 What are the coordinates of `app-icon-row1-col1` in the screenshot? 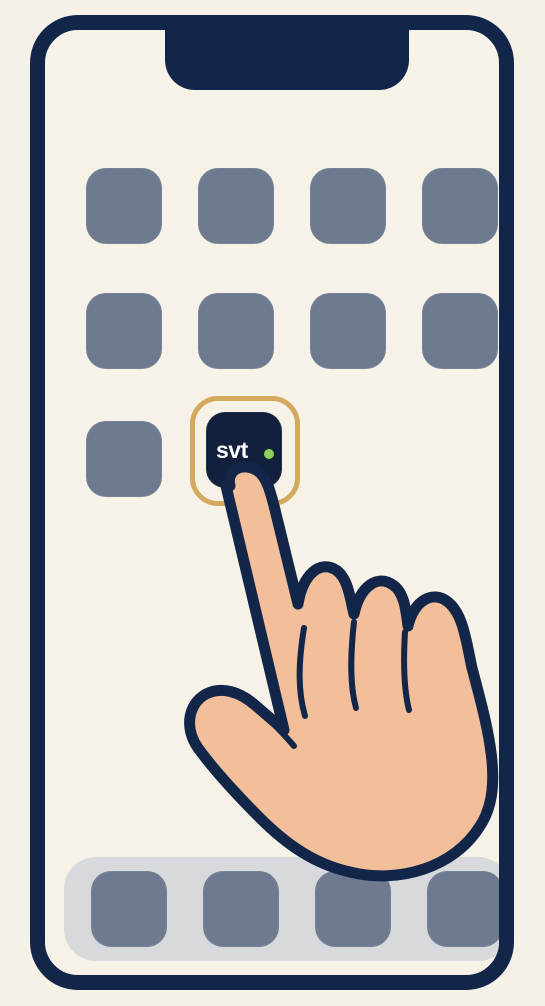 It's located at (124, 206).